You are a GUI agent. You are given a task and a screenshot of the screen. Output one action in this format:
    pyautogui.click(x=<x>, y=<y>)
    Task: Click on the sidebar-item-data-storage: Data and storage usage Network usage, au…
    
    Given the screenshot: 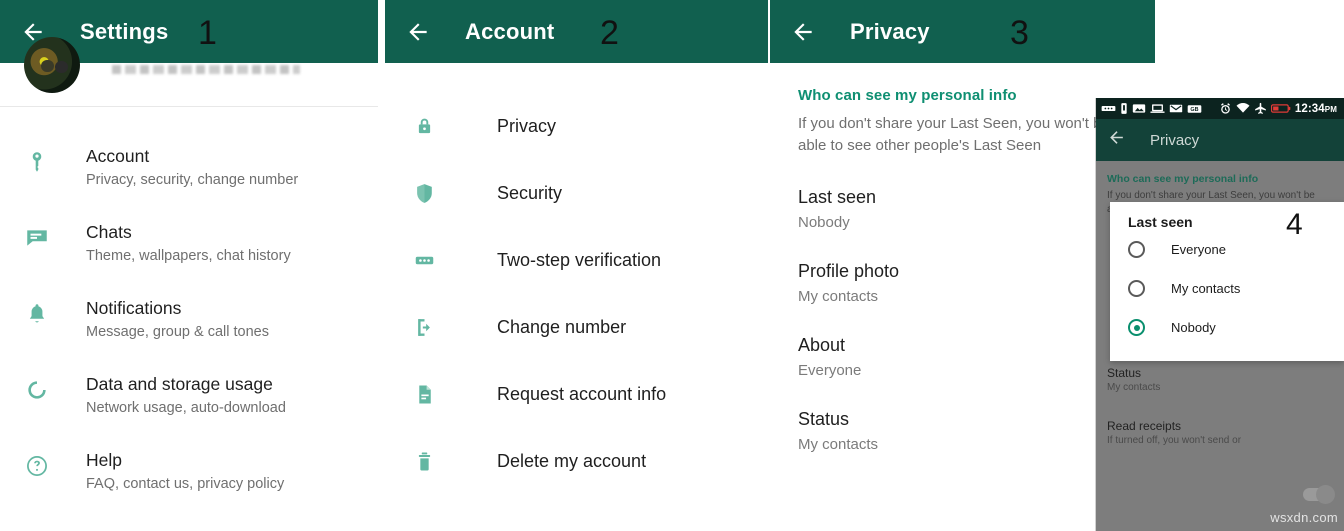 What is the action you would take?
    pyautogui.click(x=189, y=396)
    